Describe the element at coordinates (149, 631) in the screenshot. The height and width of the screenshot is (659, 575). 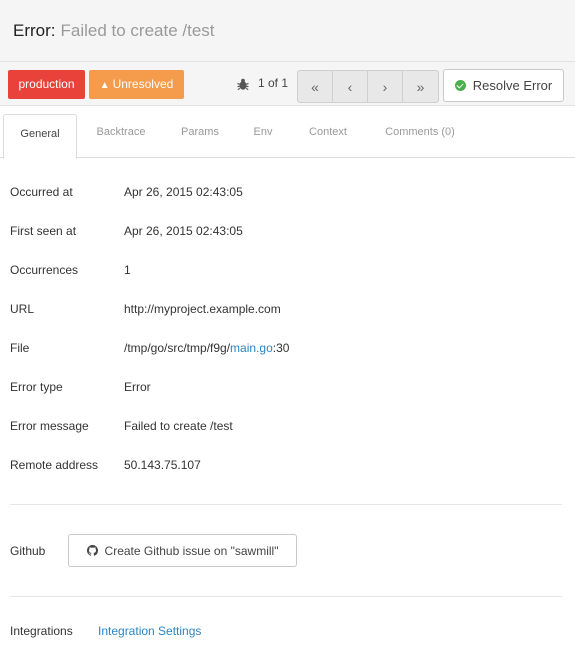
I see `integration-settings-link: Integration Settings` at that location.